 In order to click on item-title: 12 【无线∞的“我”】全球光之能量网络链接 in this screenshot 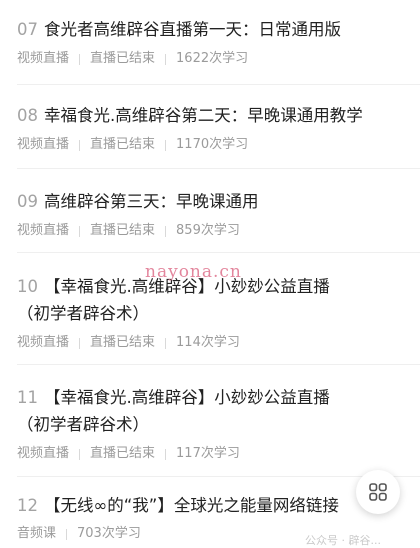, I will do `click(184, 505)`.